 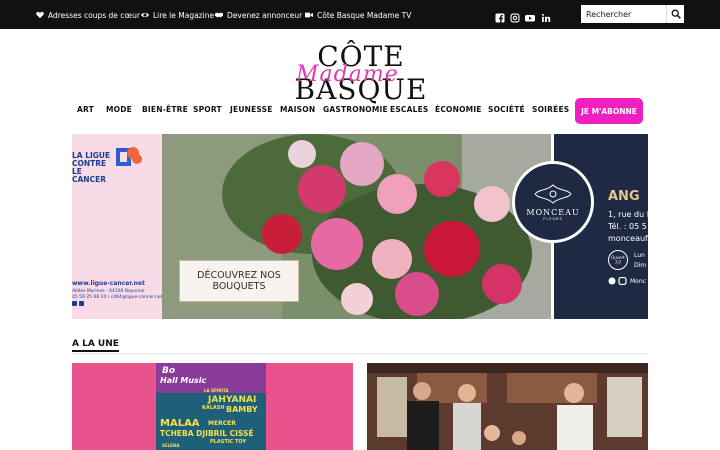 I want to click on magazine-link: Lire le Magazine, so click(x=177, y=15).